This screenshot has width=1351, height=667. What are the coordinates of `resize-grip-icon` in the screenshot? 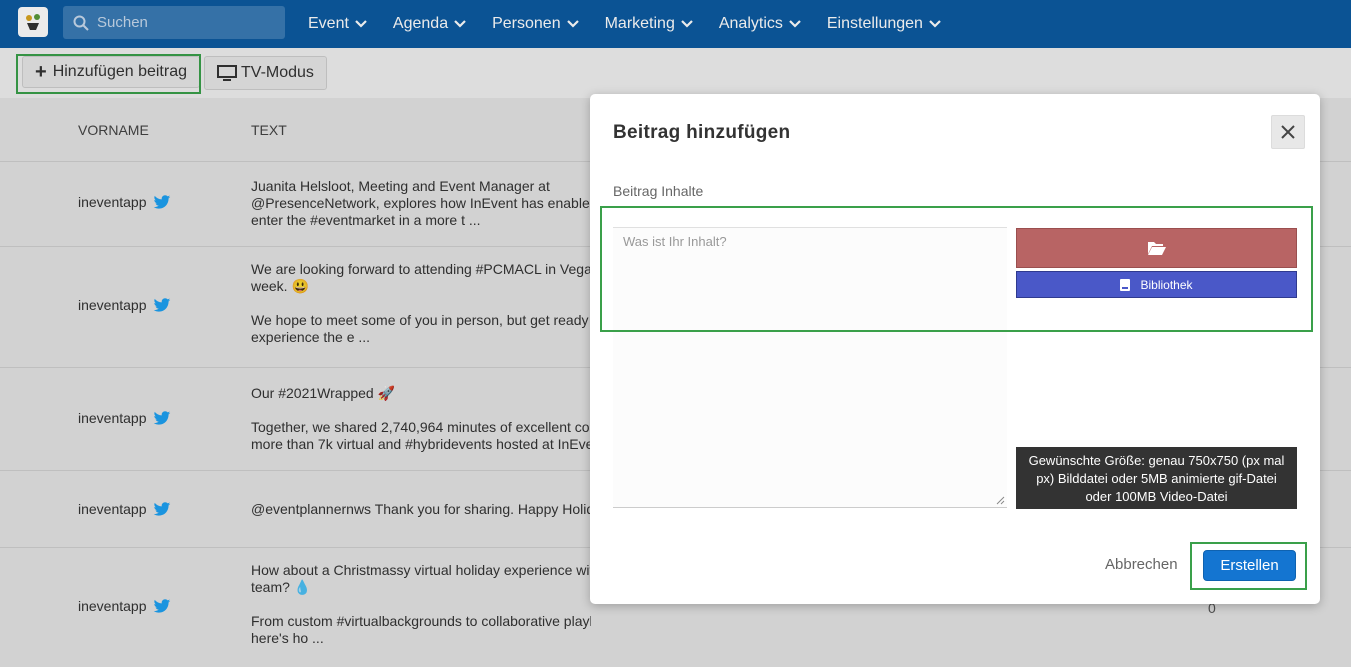 It's located at (1000, 500).